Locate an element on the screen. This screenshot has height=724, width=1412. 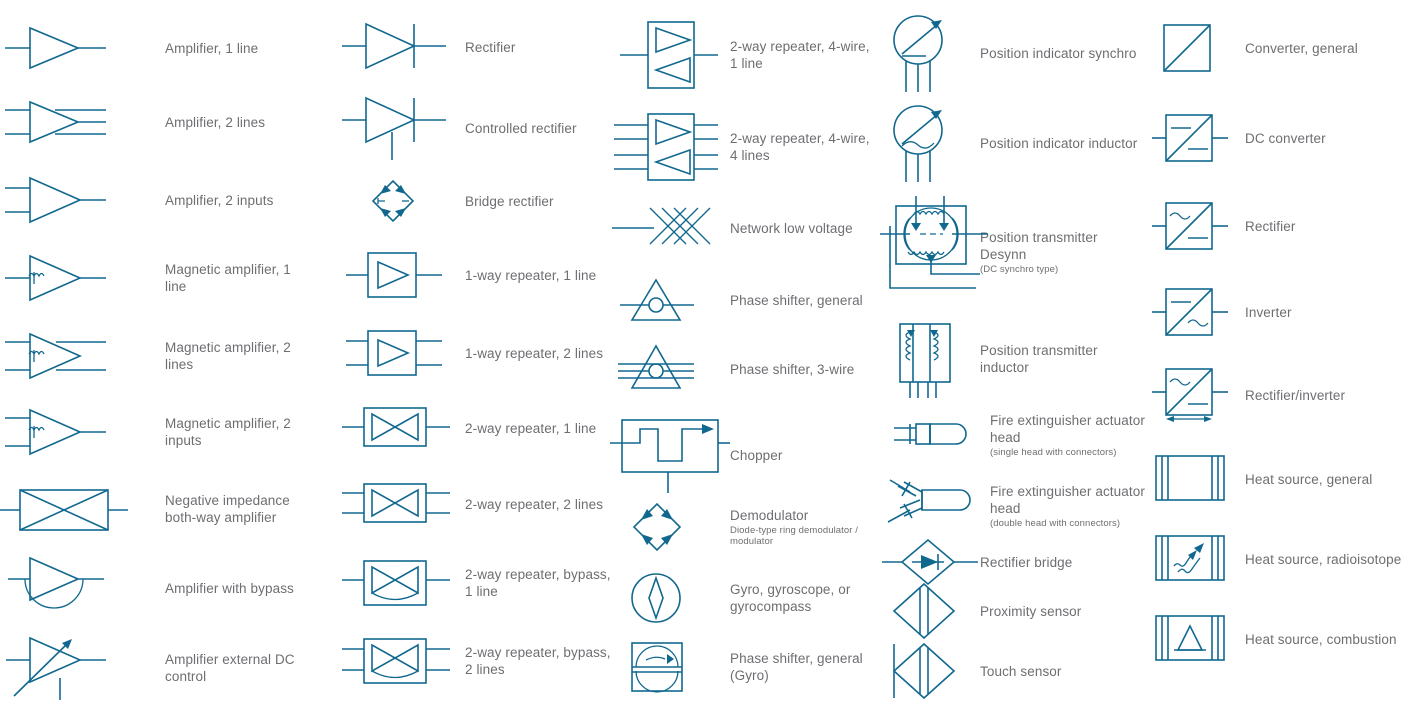
symbol-row-two-way-repeater-4-wire-1-line: 2-way repeater, 4-wire, 1 line is located at coordinates (745, 55).